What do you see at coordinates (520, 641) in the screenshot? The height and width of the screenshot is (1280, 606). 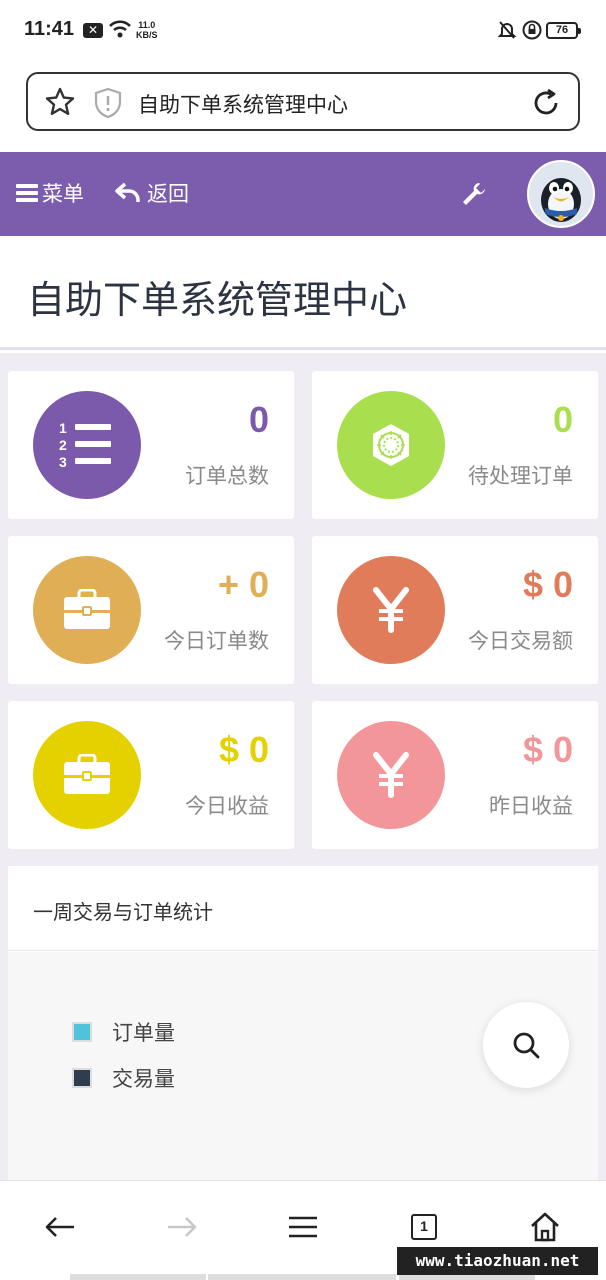 I see `stat-label: 今日交易额` at bounding box center [520, 641].